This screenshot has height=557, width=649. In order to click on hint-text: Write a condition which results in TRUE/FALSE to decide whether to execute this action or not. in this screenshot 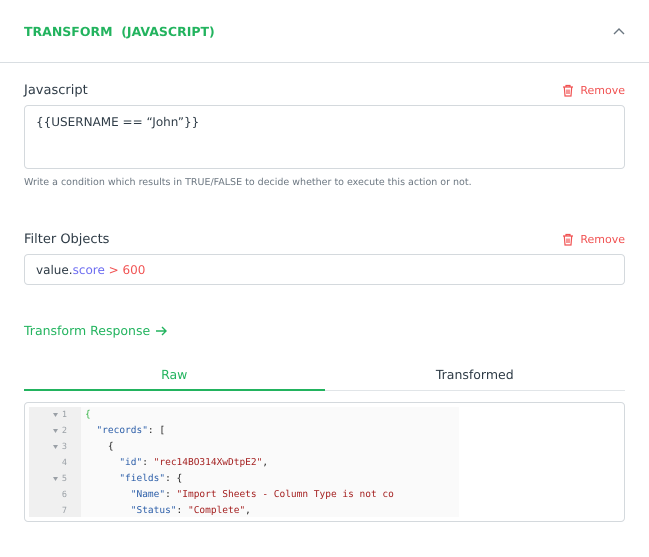, I will do `click(248, 182)`.